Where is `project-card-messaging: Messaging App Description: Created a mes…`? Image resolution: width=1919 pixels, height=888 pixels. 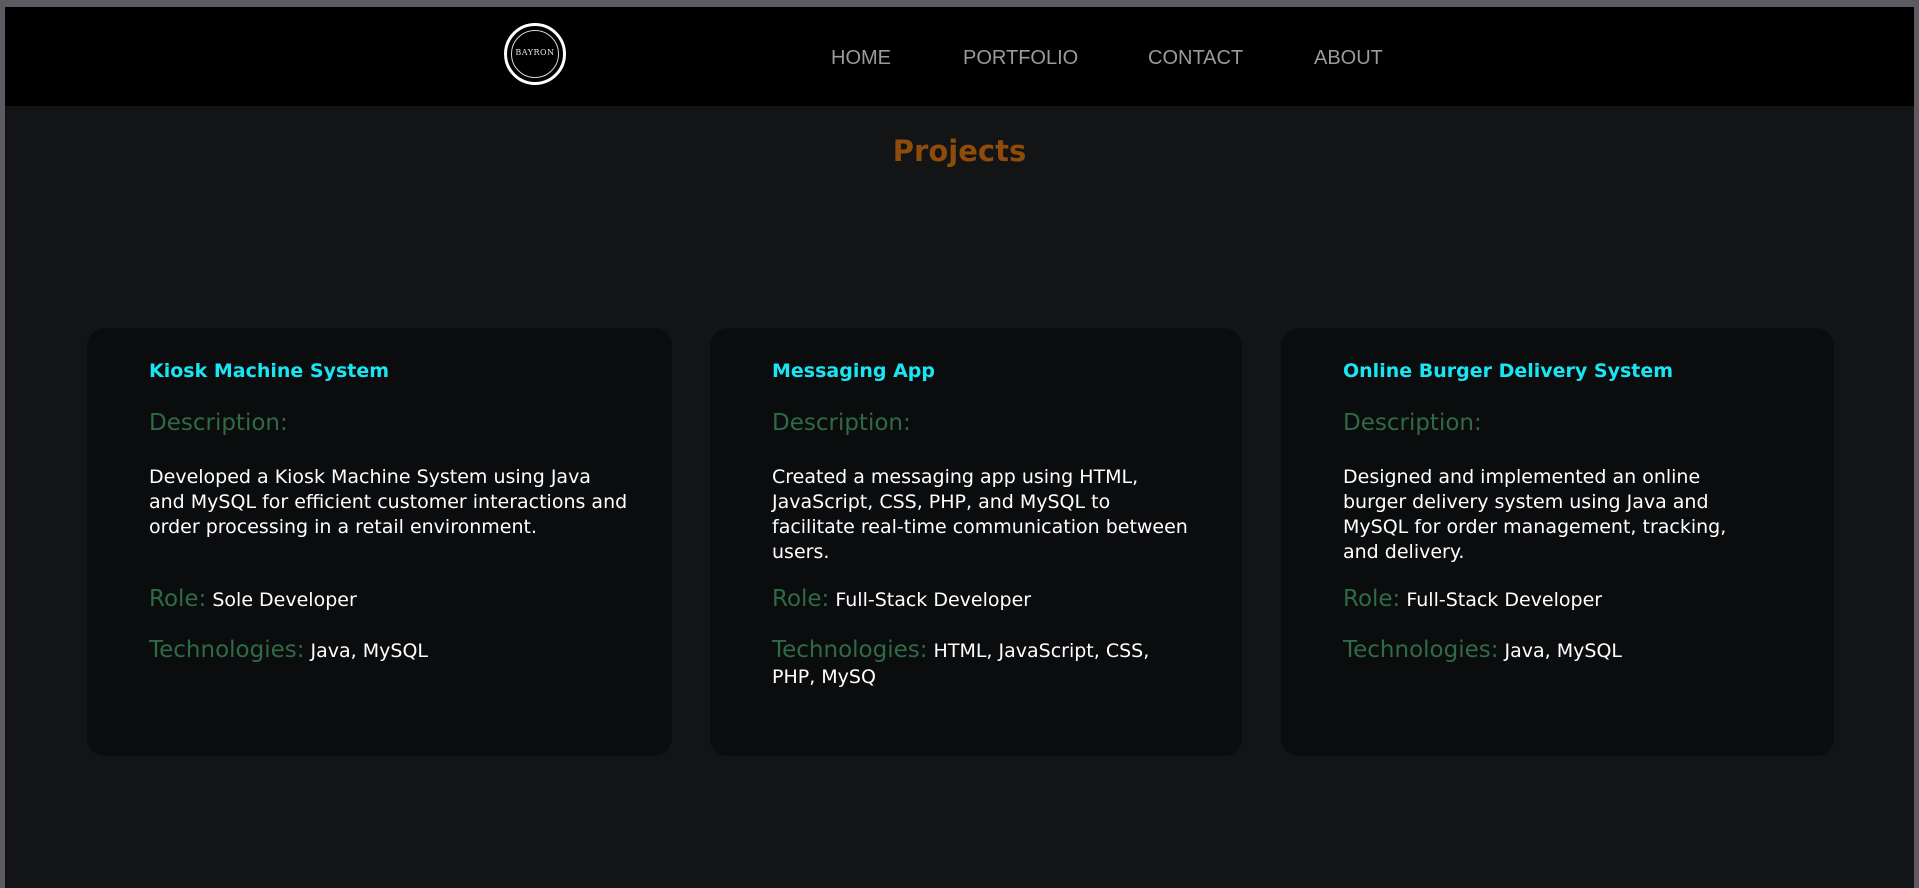
project-card-messaging: Messaging App Description: Created a mes… is located at coordinates (976, 542).